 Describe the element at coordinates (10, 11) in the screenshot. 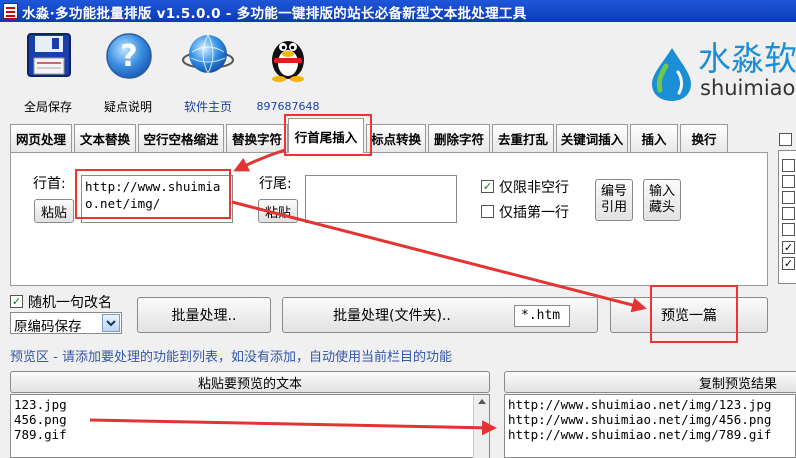

I see `app-icon` at that location.